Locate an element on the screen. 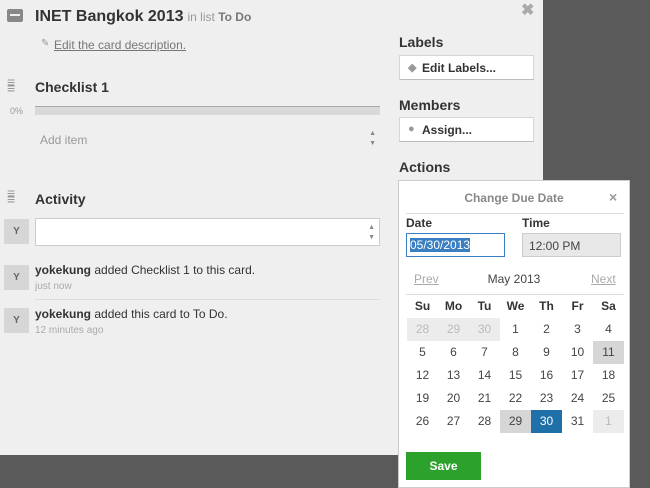 The height and width of the screenshot is (488, 650). list-name-link: To Do is located at coordinates (234, 17).